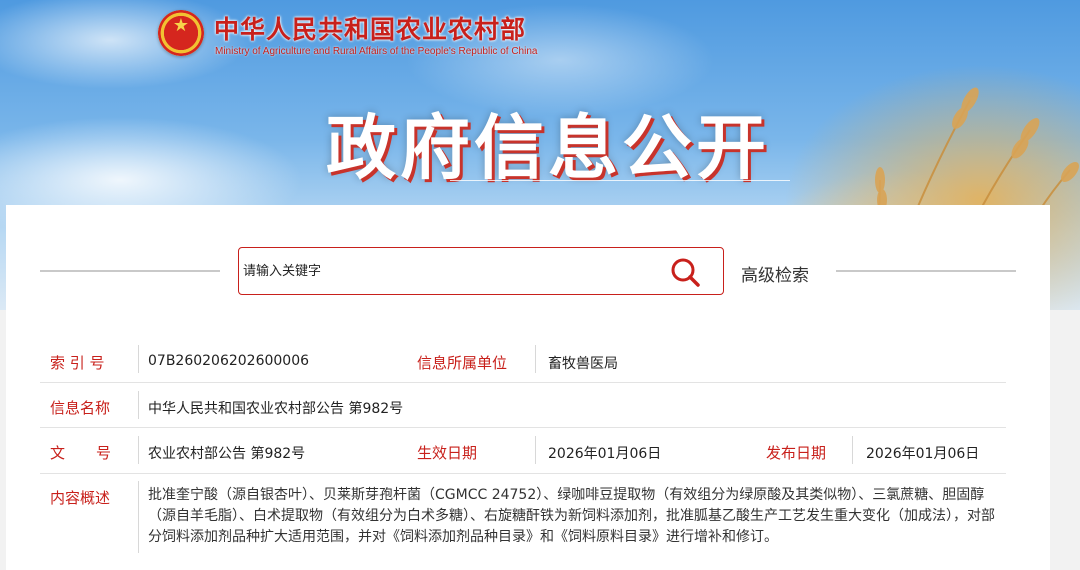  I want to click on name-label: 信息名称, so click(80, 408).